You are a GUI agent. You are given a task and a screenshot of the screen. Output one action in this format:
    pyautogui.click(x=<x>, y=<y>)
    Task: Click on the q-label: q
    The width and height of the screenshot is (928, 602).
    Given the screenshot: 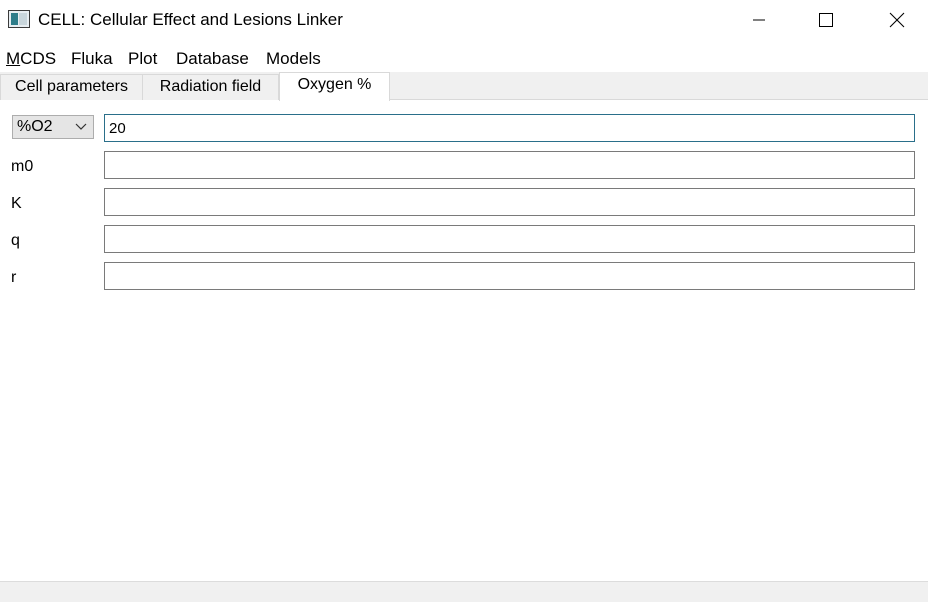 What is the action you would take?
    pyautogui.click(x=15, y=240)
    